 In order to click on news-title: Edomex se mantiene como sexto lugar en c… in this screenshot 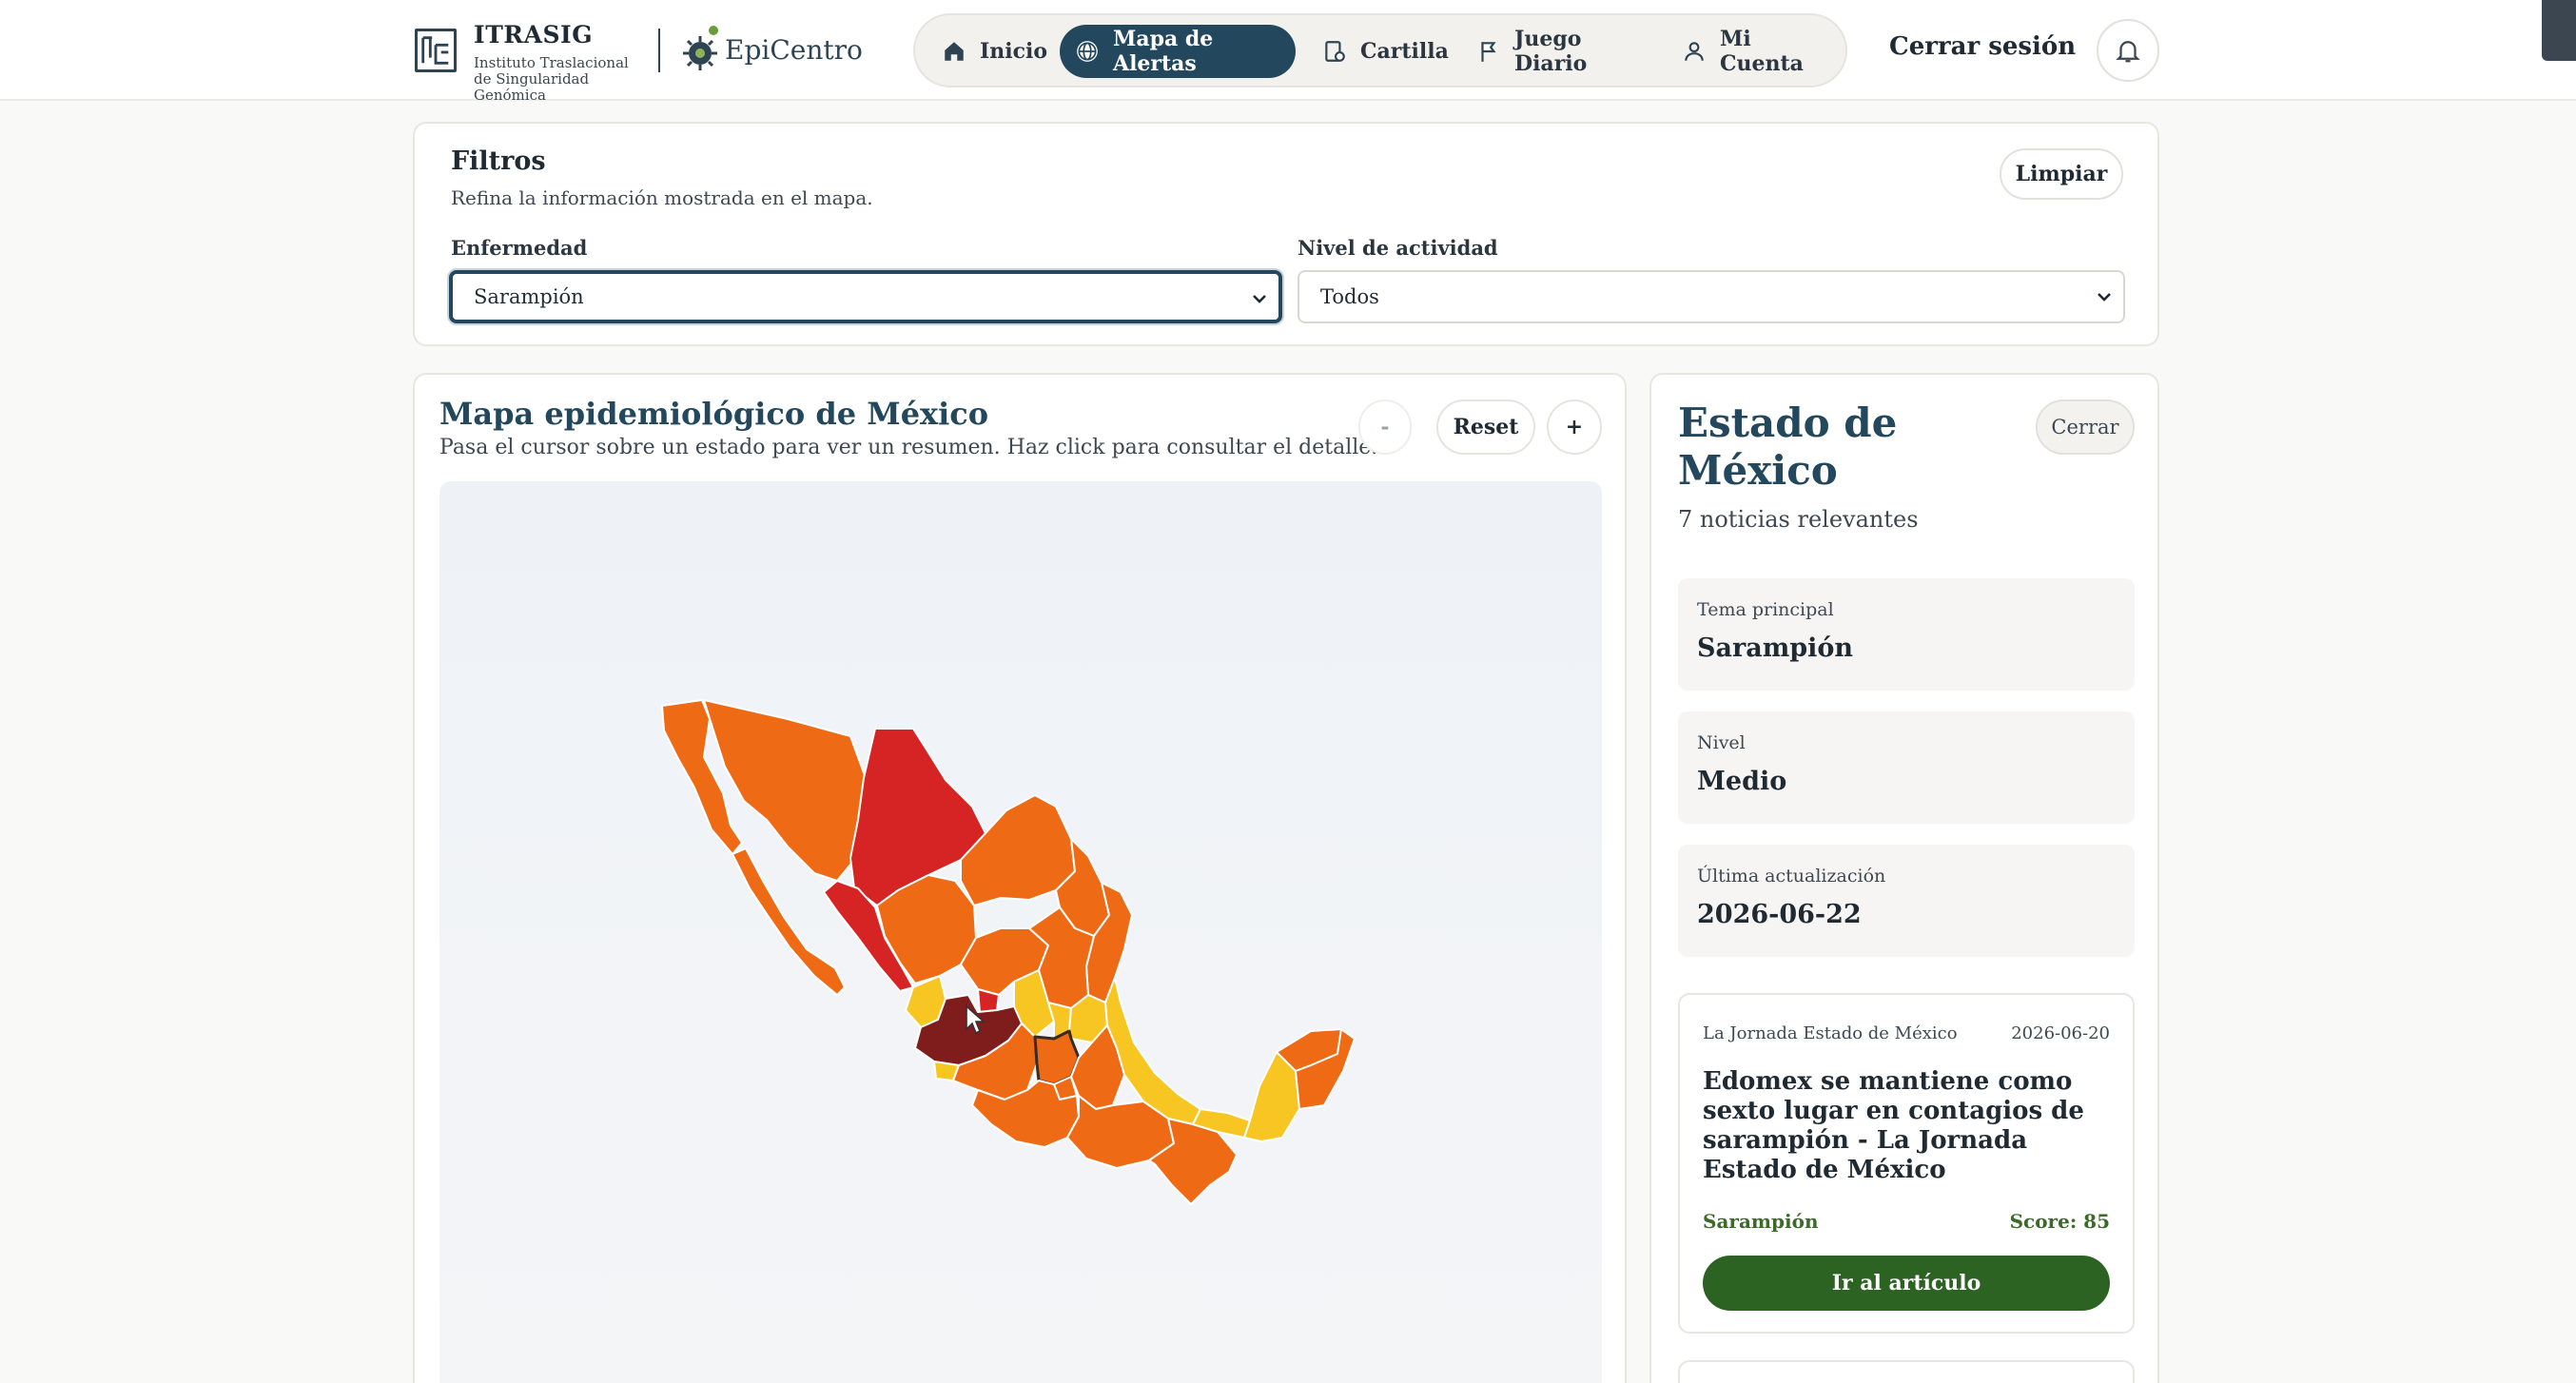, I will do `click(1893, 1125)`.